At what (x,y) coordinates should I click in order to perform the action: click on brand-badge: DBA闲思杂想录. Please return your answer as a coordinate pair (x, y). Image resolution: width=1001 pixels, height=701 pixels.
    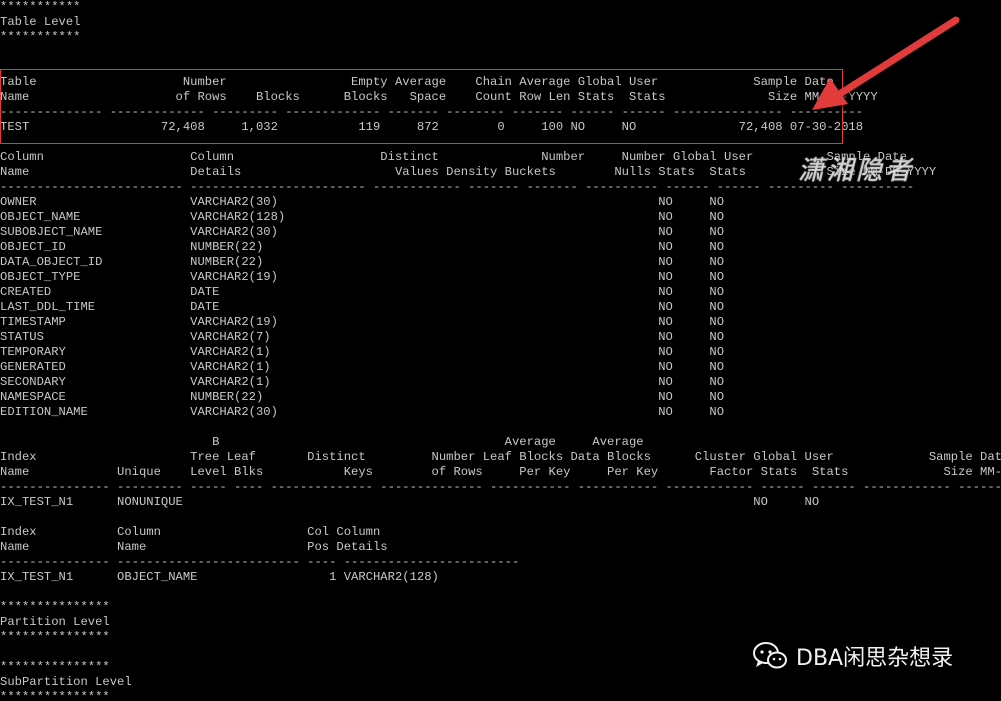
    Looking at the image, I should click on (852, 656).